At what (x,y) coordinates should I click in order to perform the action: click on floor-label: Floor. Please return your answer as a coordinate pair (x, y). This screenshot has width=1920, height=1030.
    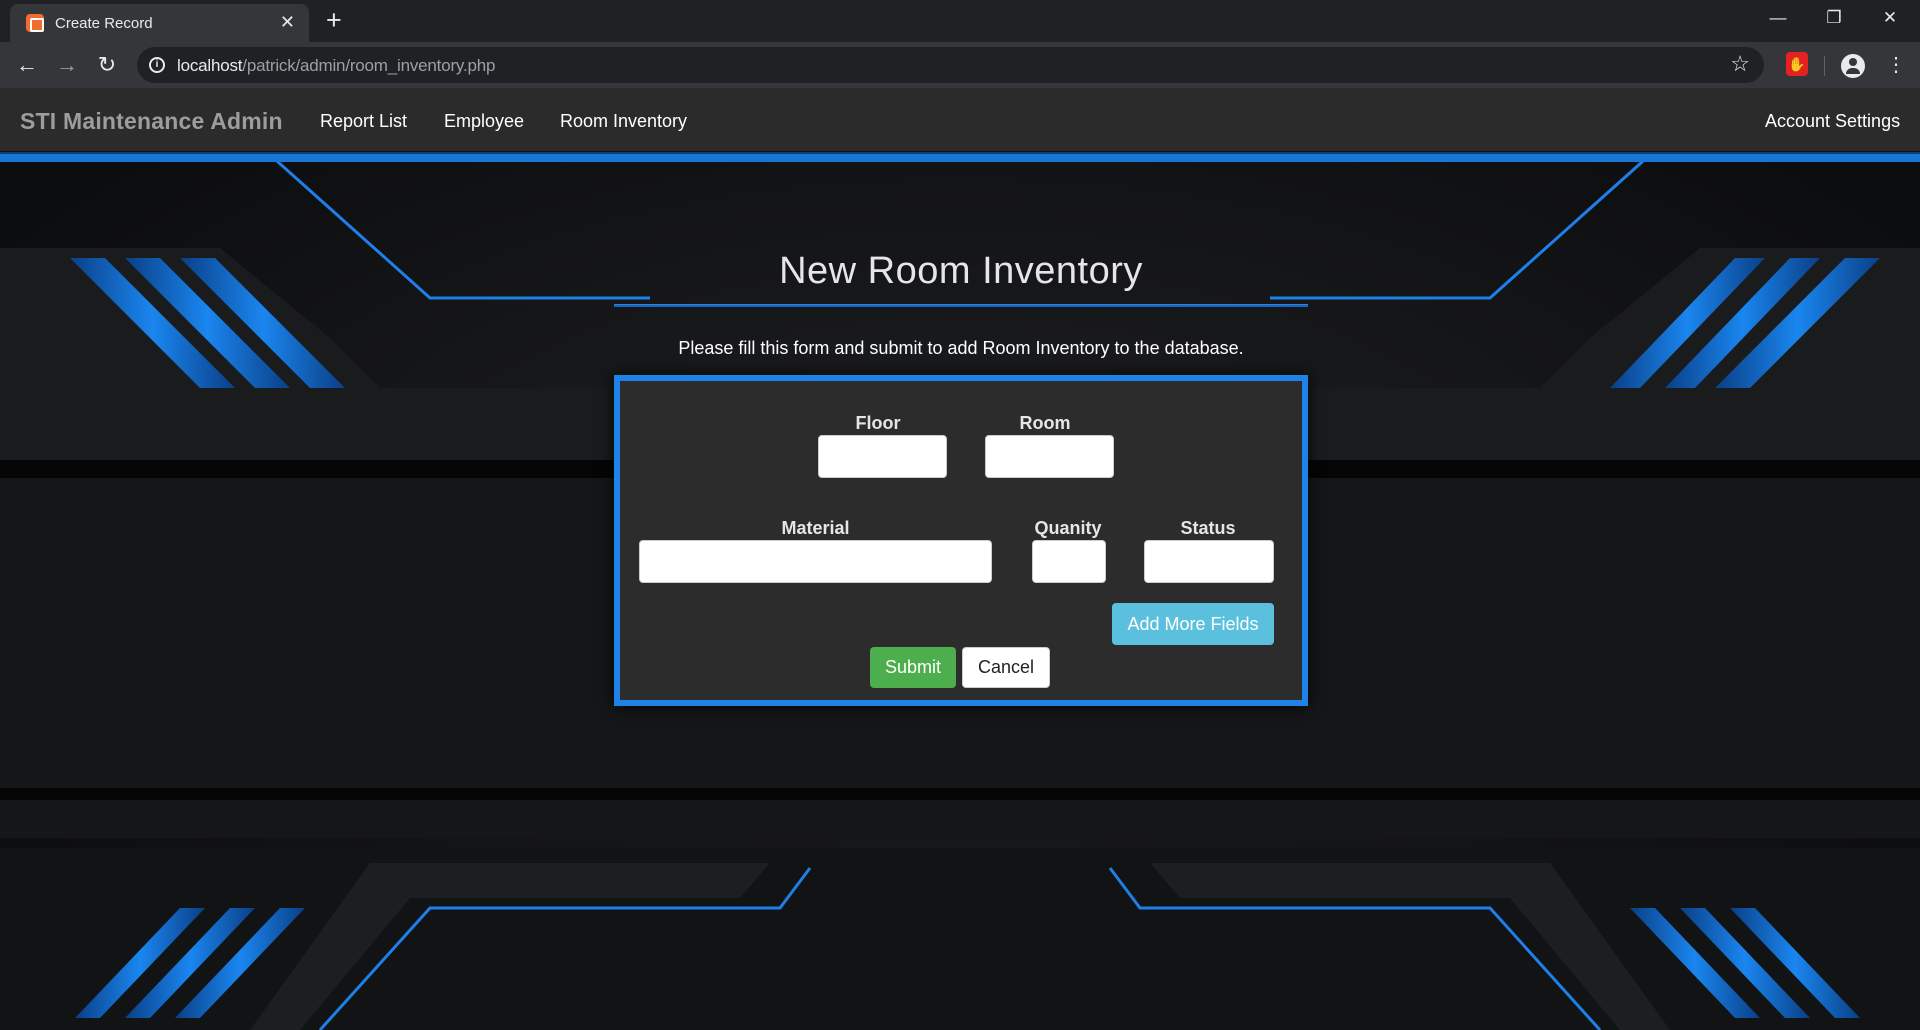
    Looking at the image, I should click on (878, 423).